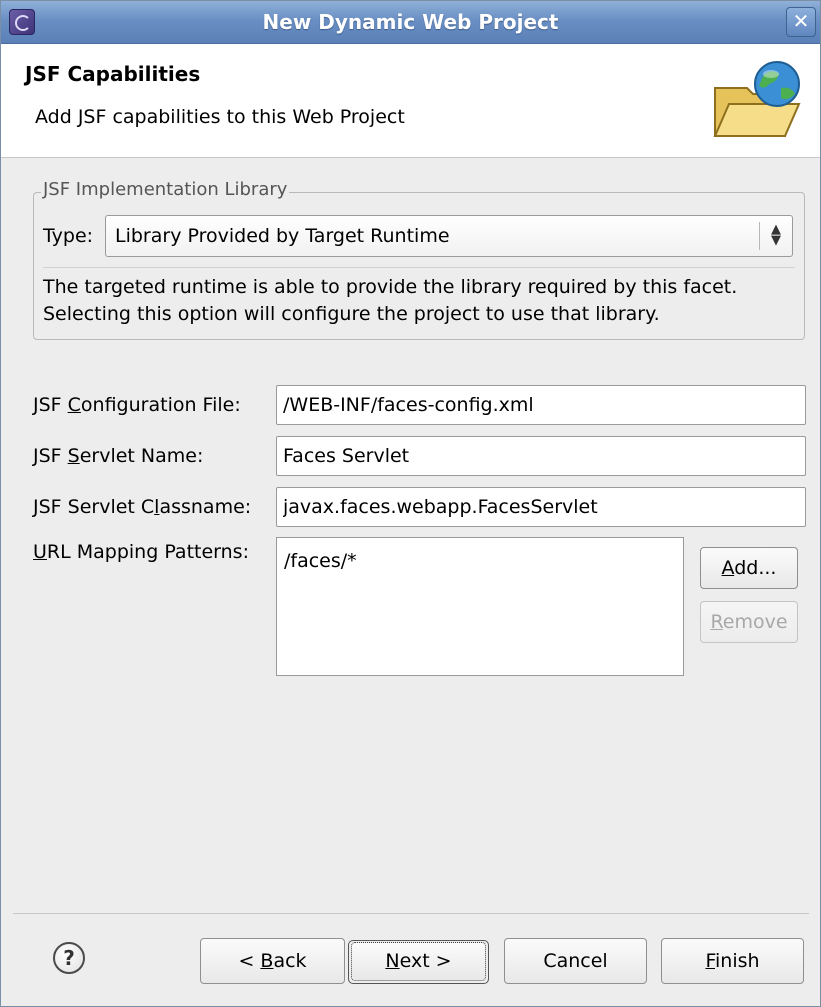 The height and width of the screenshot is (1007, 821). What do you see at coordinates (755, 622) in the screenshot?
I see `button-label: emove` at bounding box center [755, 622].